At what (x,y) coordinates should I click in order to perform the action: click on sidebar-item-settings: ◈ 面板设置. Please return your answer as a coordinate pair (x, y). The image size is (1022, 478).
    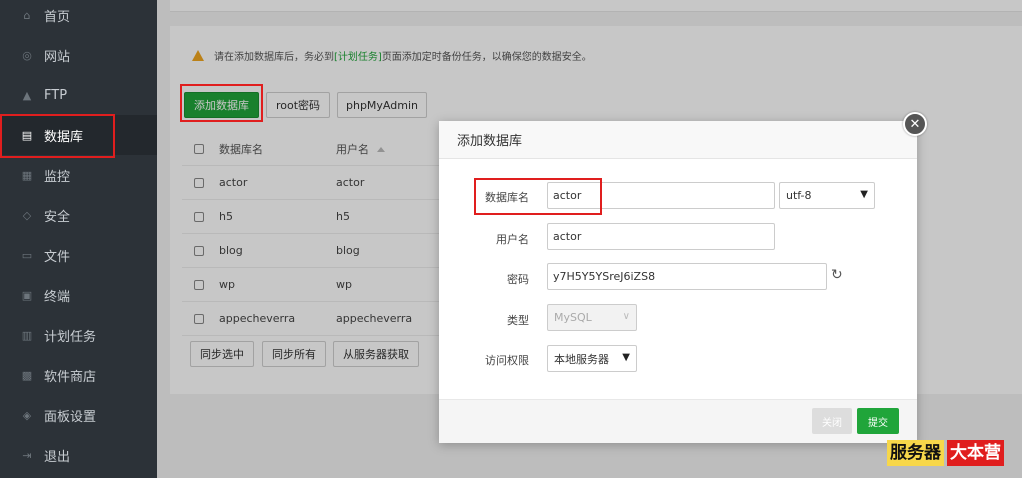
    Looking at the image, I should click on (78, 415).